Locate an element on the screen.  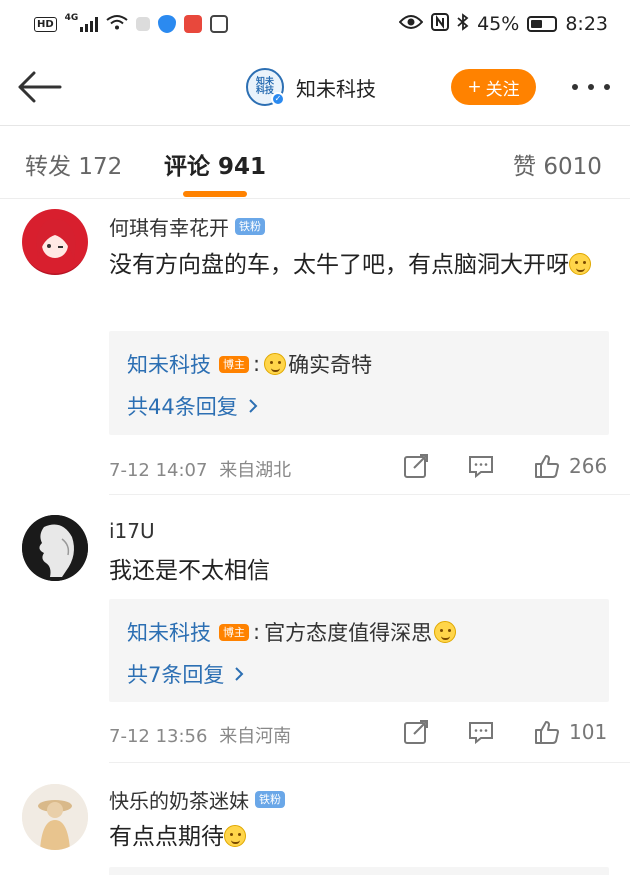
nfc-icon is located at coordinates (440, 24).